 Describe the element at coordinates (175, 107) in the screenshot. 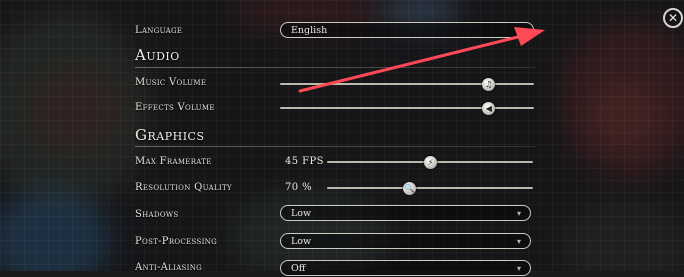

I see `effects-volume-label: Effects Volume` at that location.